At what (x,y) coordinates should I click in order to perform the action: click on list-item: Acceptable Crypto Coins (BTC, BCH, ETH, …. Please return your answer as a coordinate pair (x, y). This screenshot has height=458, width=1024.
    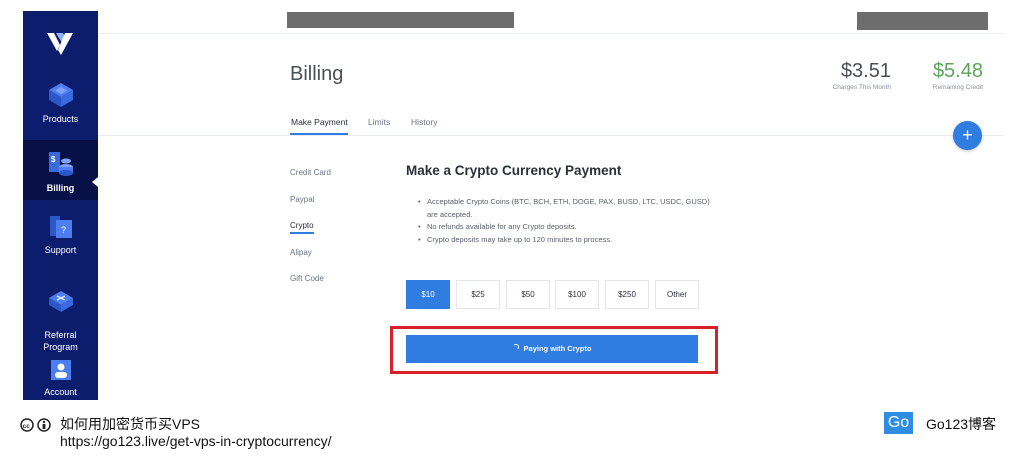
    Looking at the image, I should click on (568, 208).